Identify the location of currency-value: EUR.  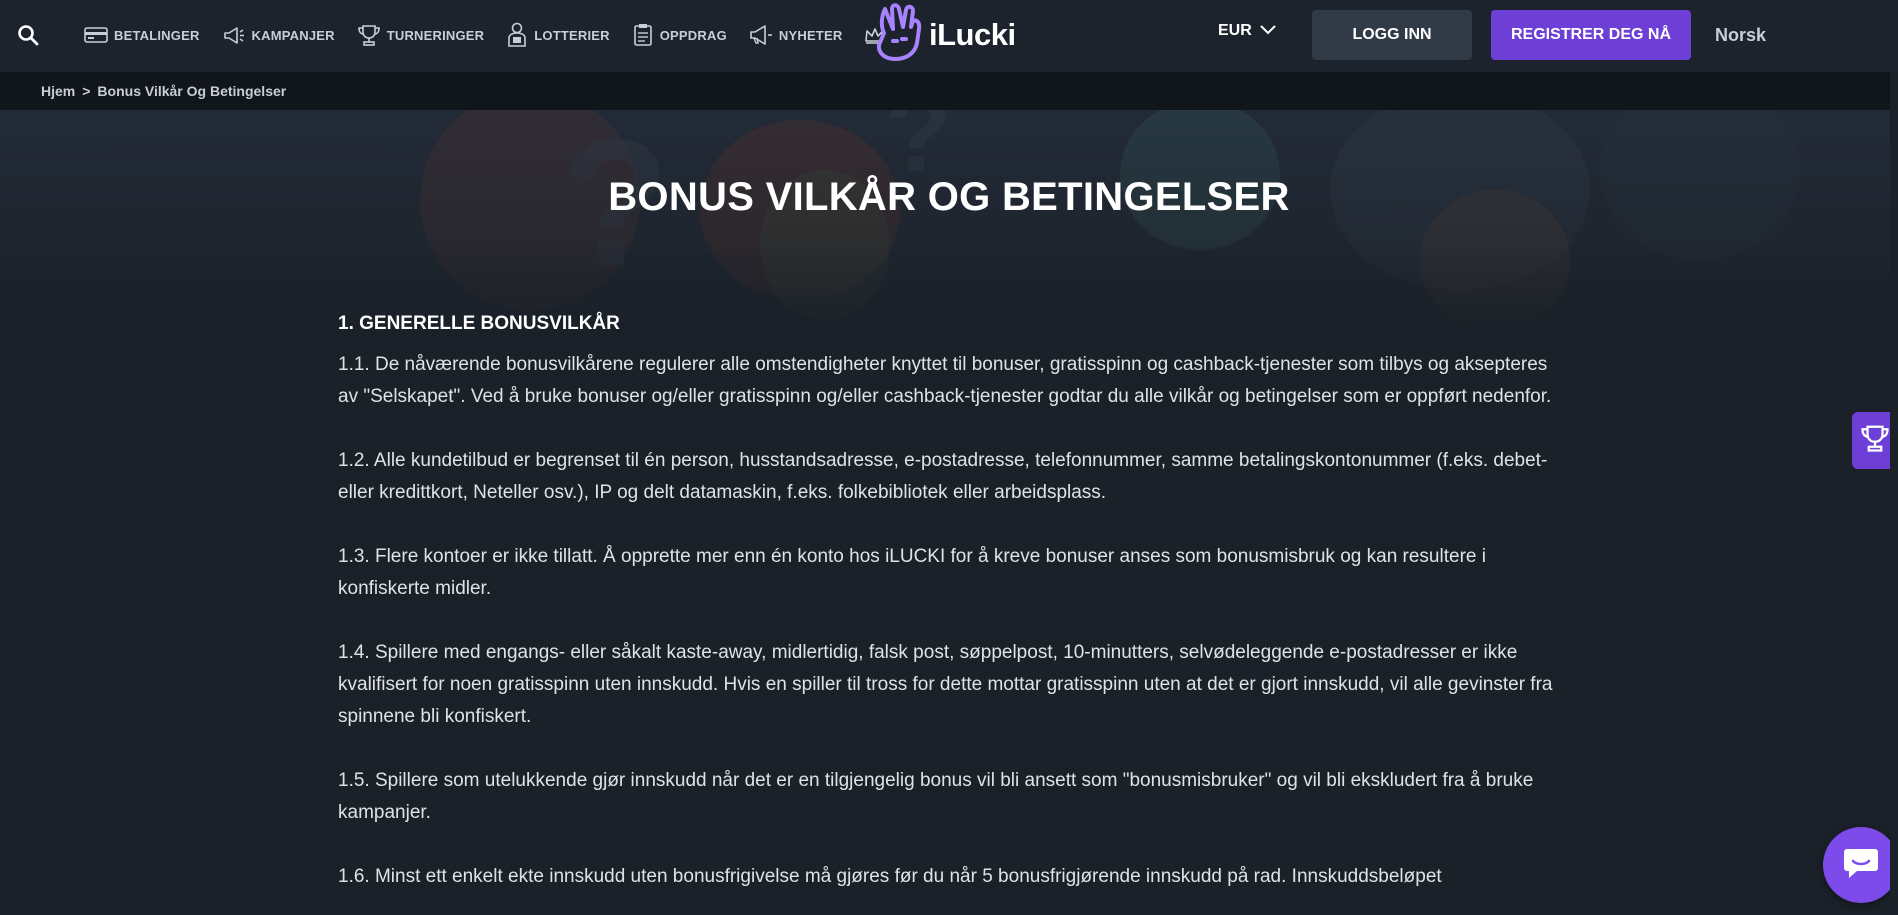
(1235, 30).